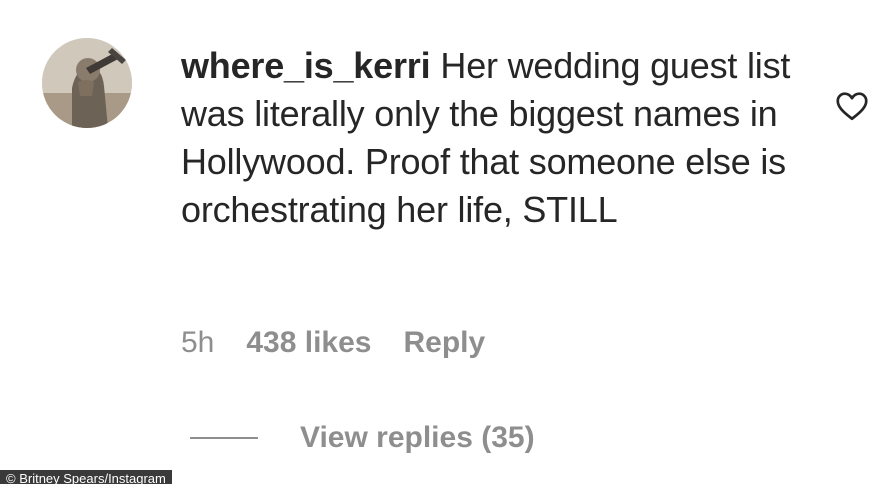 The width and height of the screenshot is (880, 484). I want to click on image-credit: © Britney Spears/Instagram, so click(86, 477).